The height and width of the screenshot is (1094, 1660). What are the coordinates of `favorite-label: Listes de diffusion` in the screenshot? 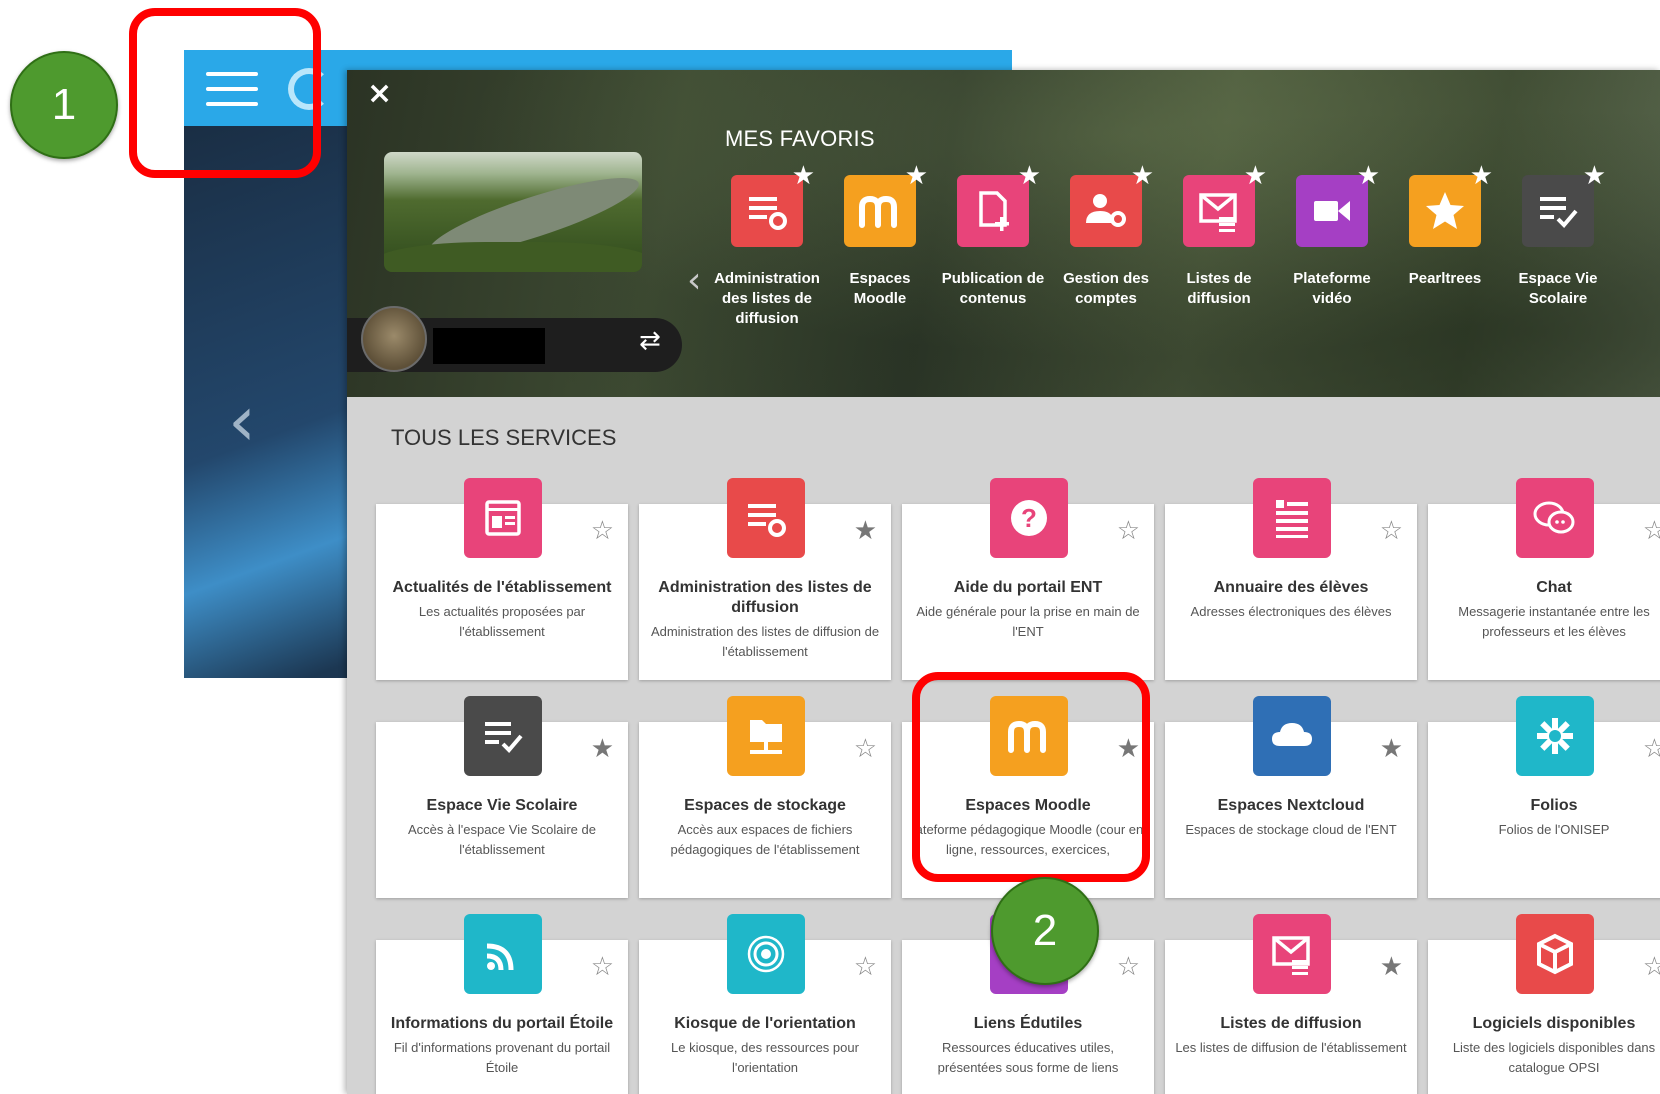 It's located at (1219, 288).